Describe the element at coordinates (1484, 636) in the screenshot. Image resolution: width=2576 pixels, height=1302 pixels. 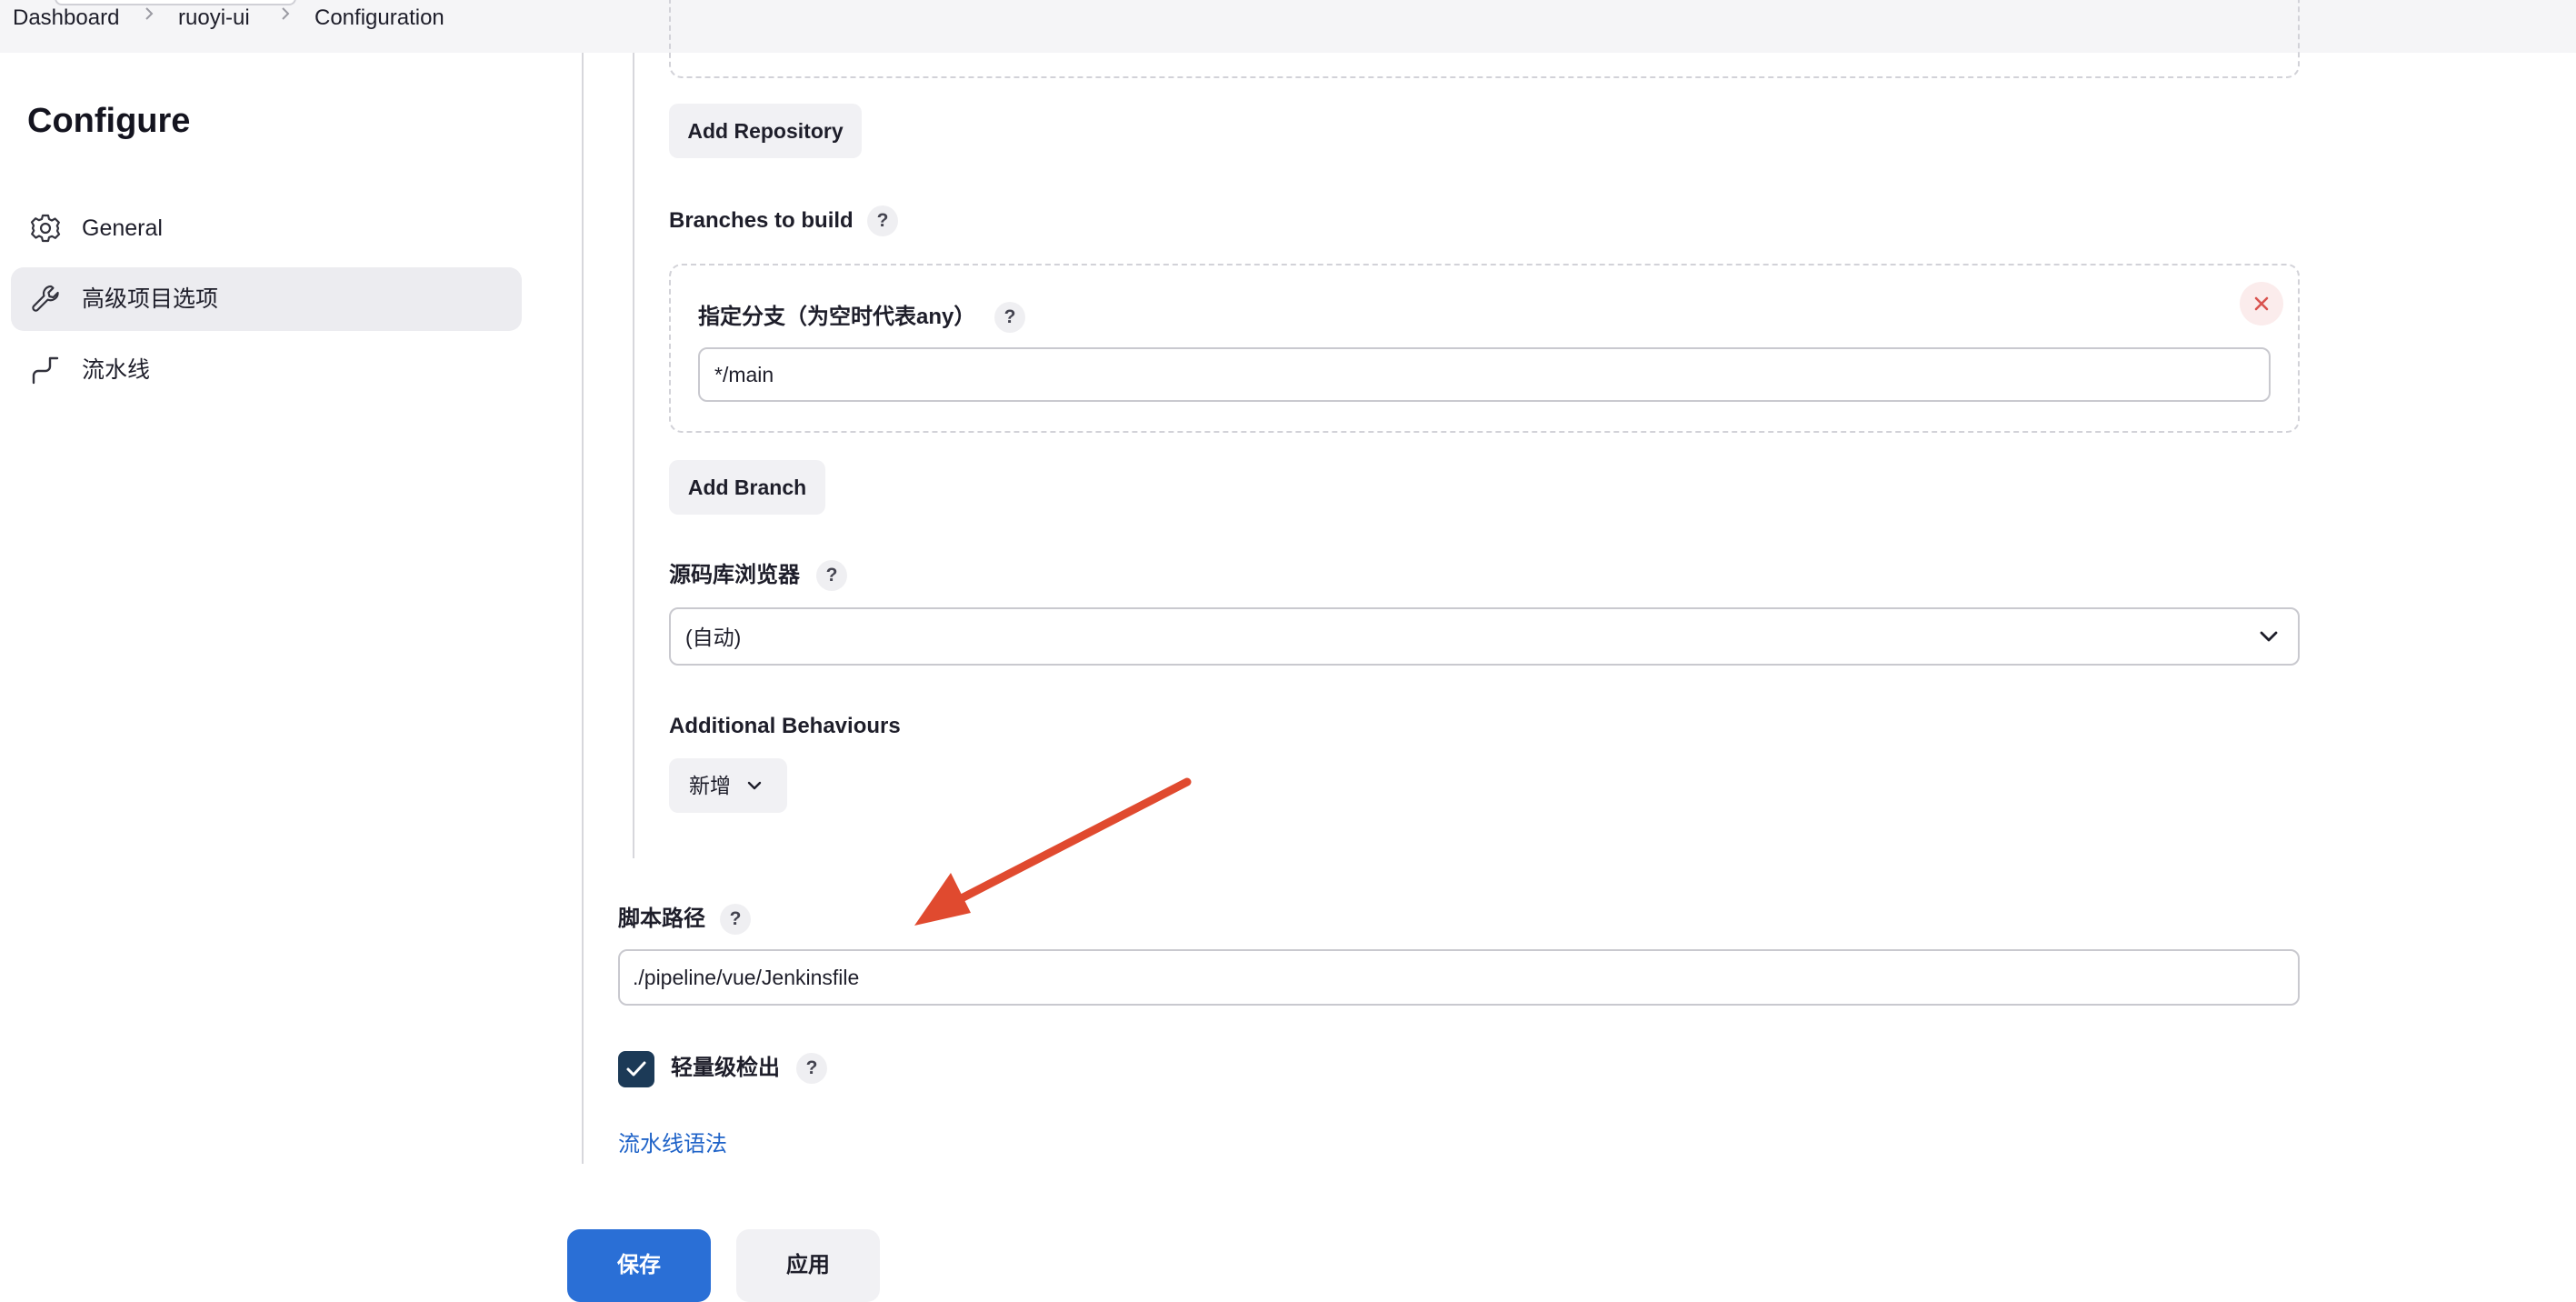
I see `repo-browser-select: (自动)` at that location.